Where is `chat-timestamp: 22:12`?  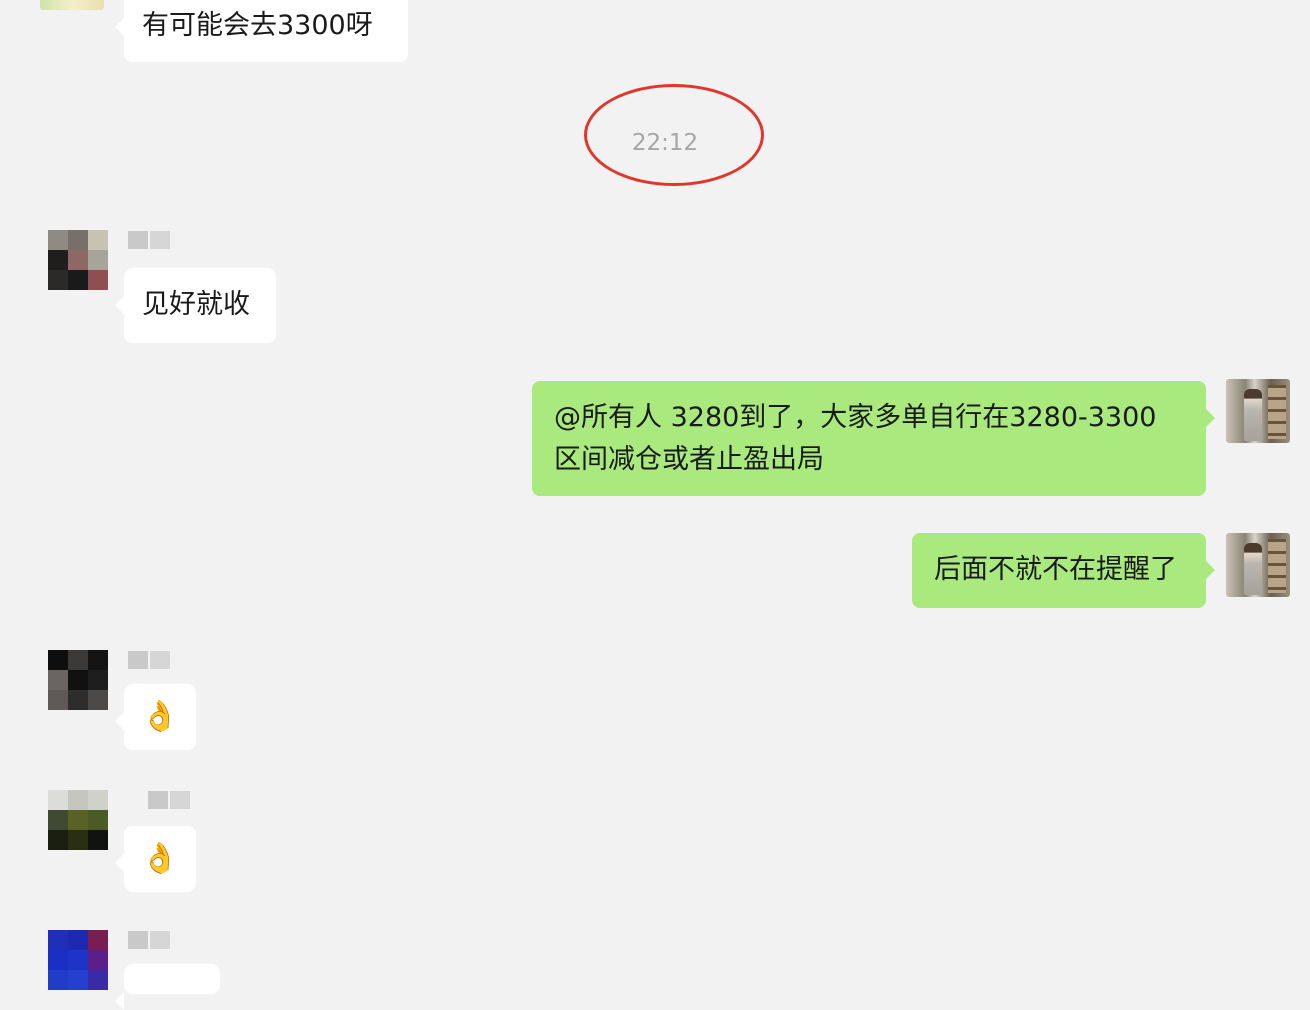
chat-timestamp: 22:12 is located at coordinates (665, 143).